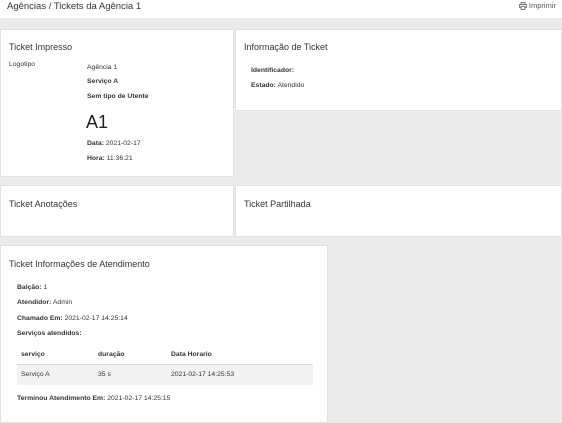 This screenshot has width=562, height=423. Describe the element at coordinates (43, 204) in the screenshot. I see `panel-title: Ticket Anotações` at that location.